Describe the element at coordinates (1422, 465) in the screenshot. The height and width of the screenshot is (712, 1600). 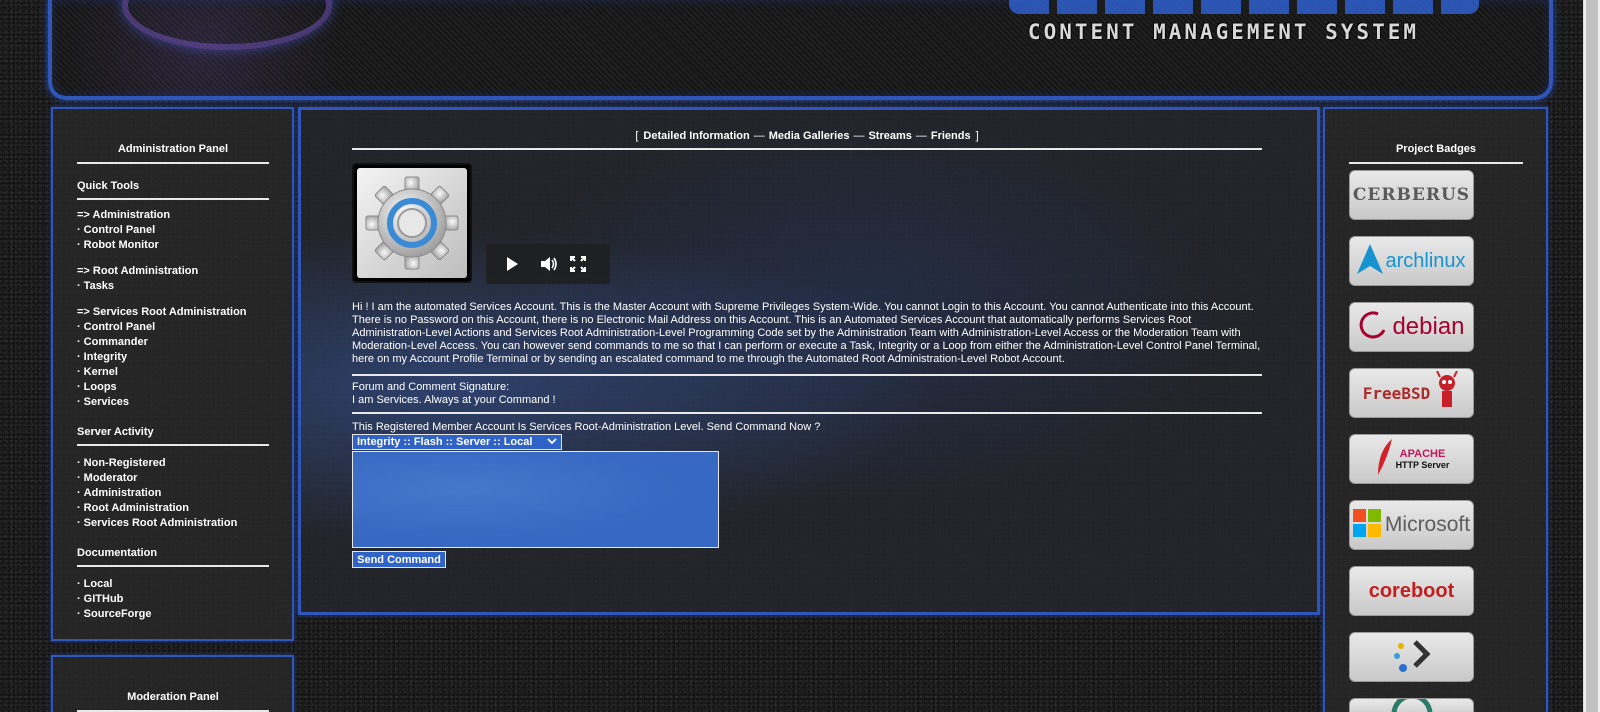
I see `badge-sublabel: HTTP Server` at that location.